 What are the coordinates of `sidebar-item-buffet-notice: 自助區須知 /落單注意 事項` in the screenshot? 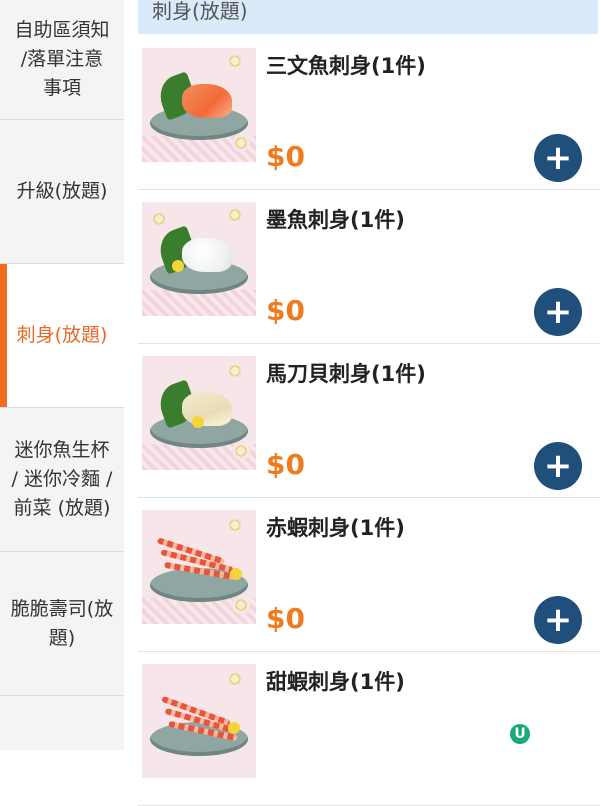 It's located at (62, 60).